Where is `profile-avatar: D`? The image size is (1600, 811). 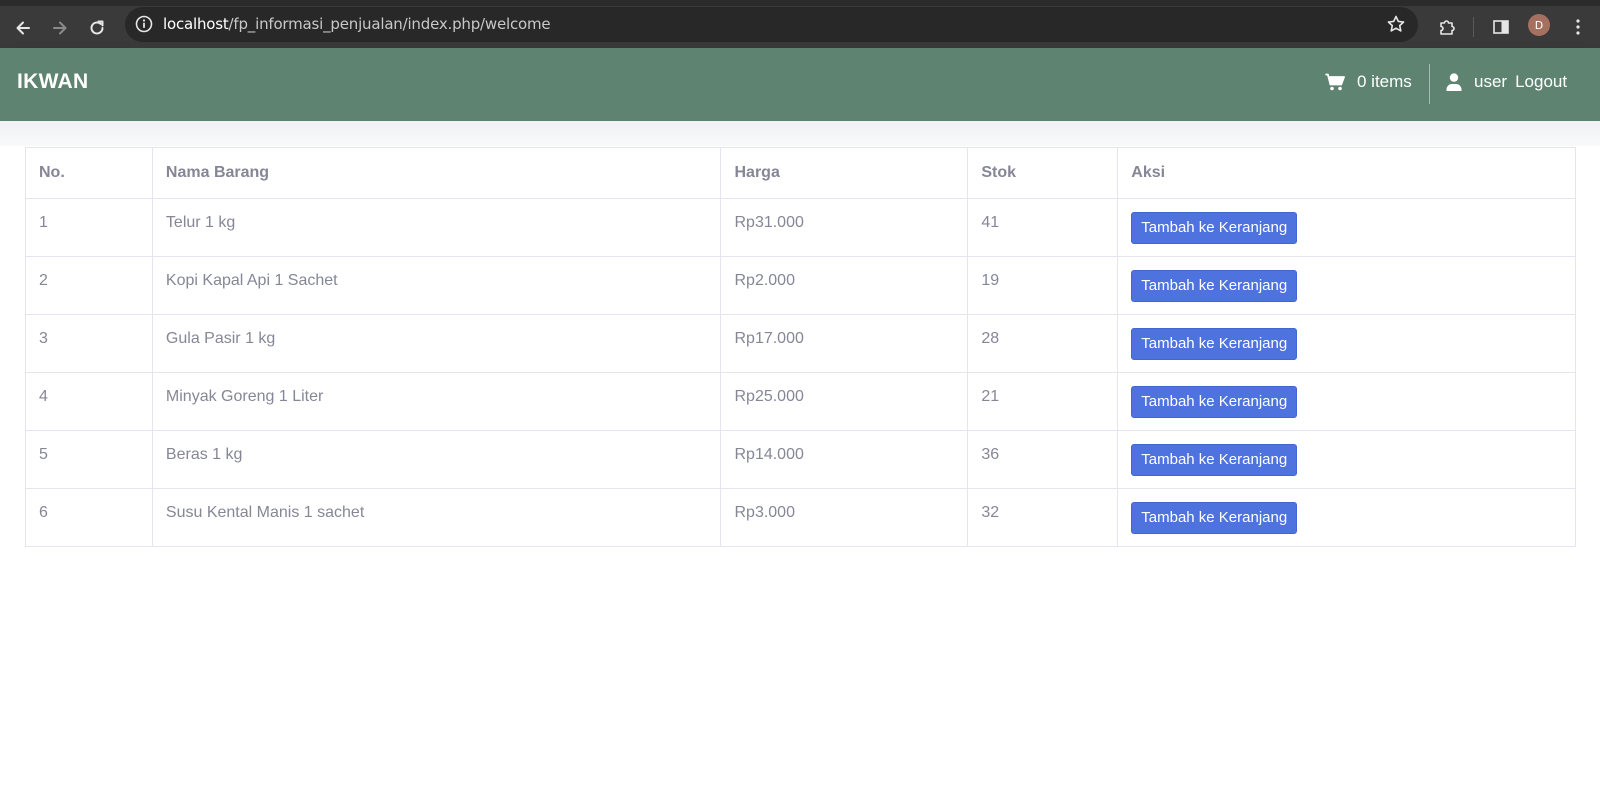 profile-avatar: D is located at coordinates (1539, 25).